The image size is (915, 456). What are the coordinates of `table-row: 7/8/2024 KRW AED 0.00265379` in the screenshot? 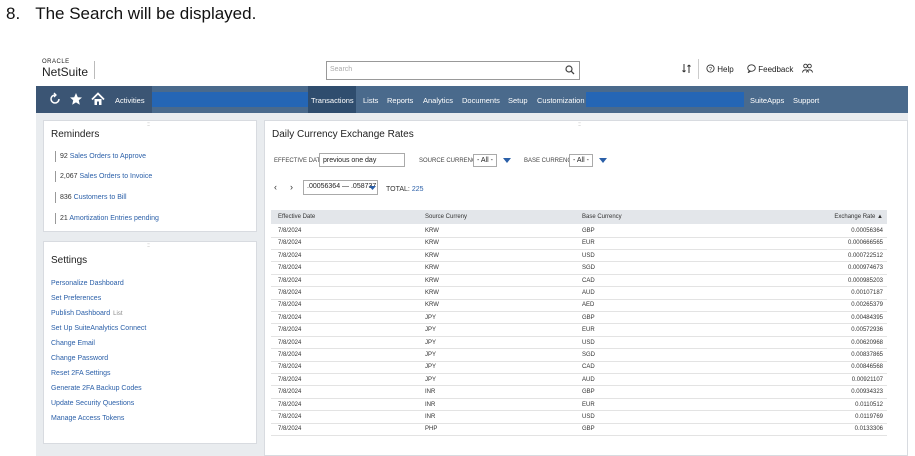 It's located at (579, 305).